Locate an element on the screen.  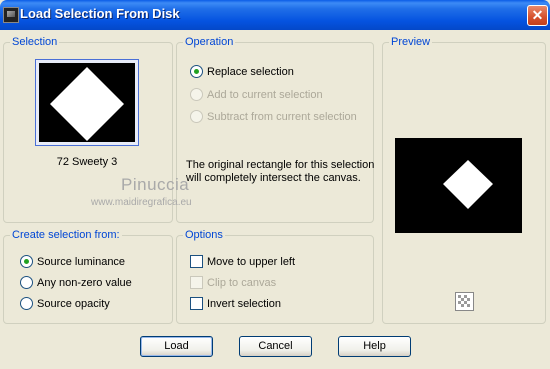
move-to-upper-left-label: Move to upper left is located at coordinates (251, 262).